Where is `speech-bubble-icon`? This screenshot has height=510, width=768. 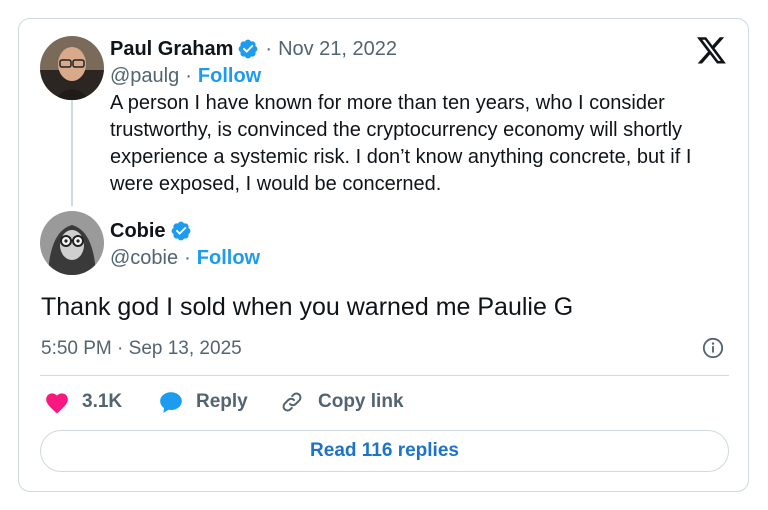
speech-bubble-icon is located at coordinates (171, 402).